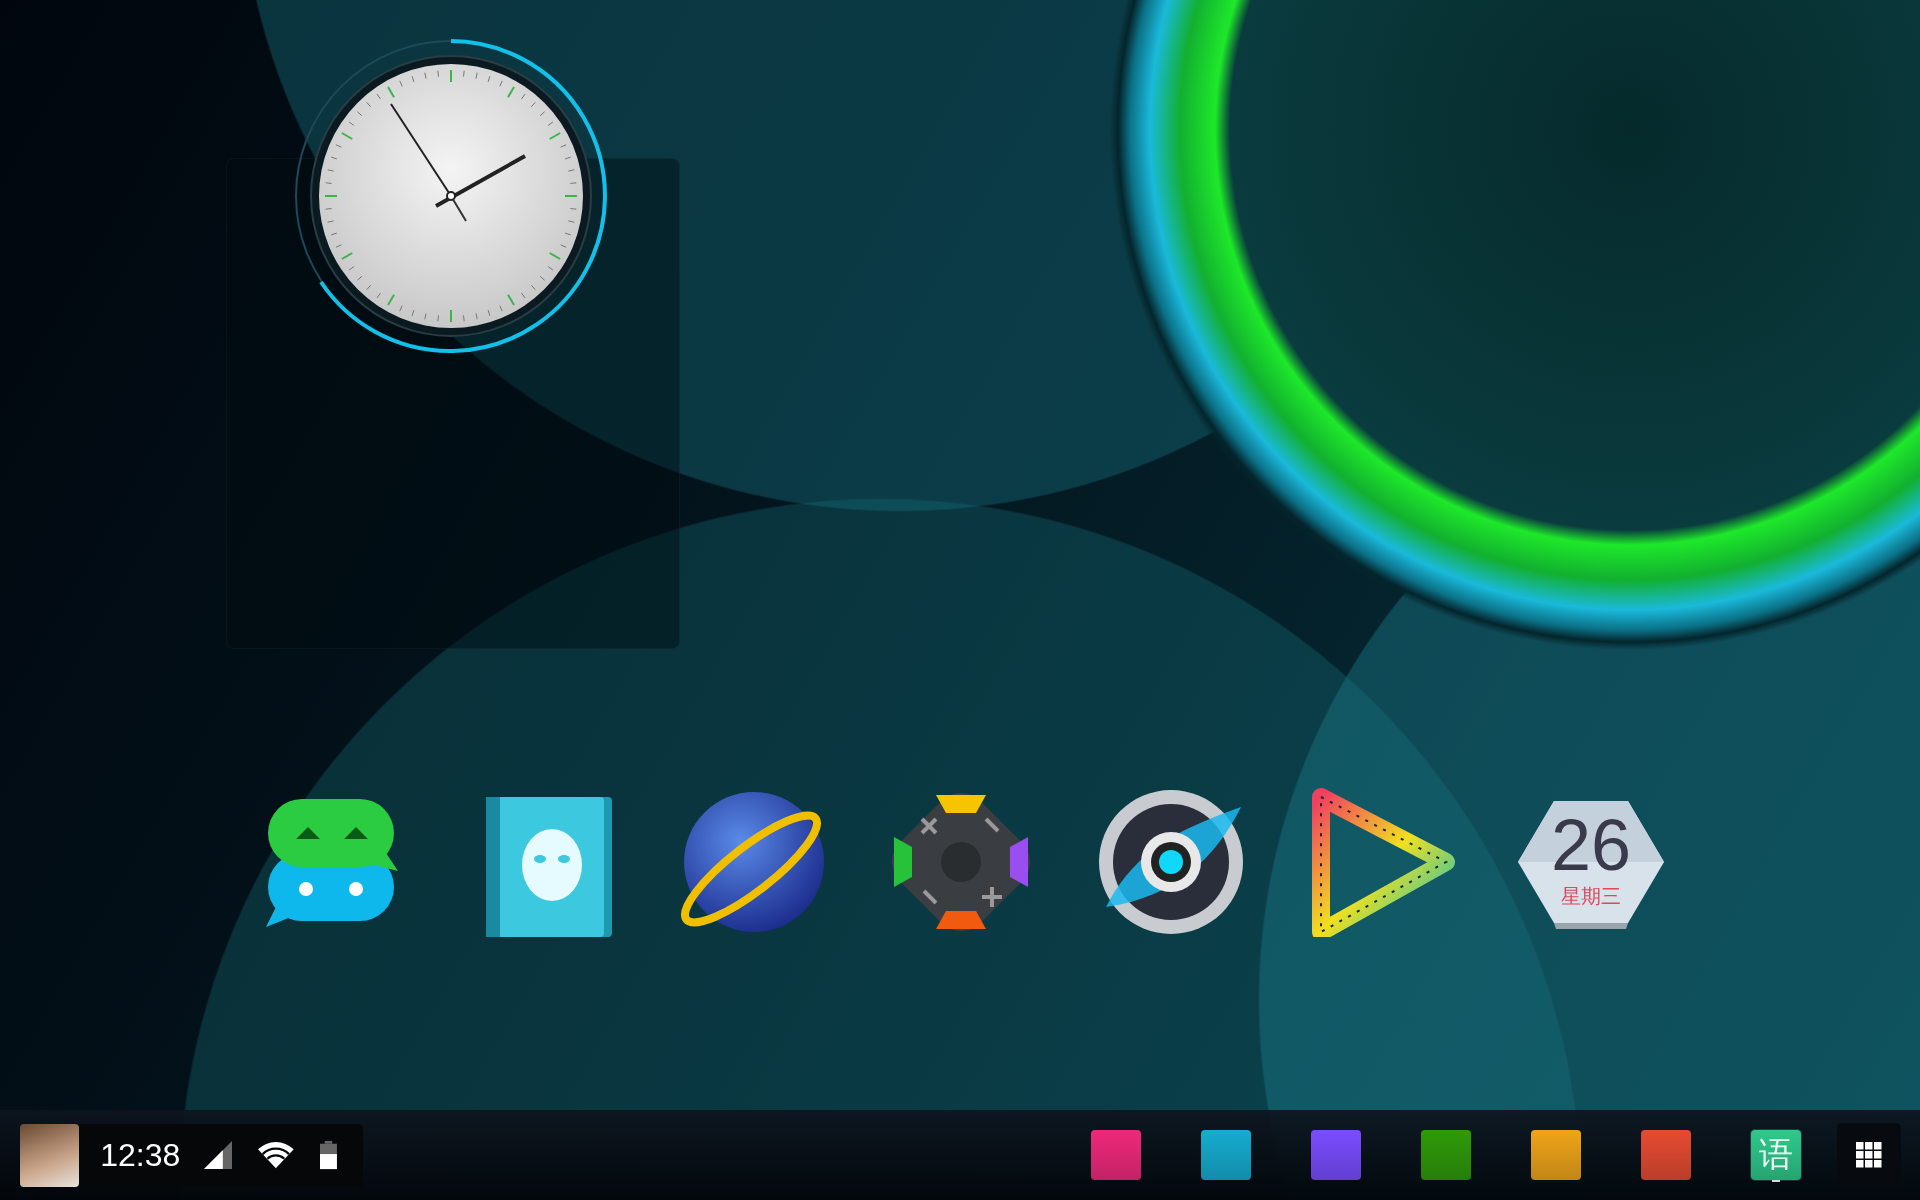 The image size is (1920, 1200). I want to click on calendar-weekday: 星期三, so click(1591, 896).